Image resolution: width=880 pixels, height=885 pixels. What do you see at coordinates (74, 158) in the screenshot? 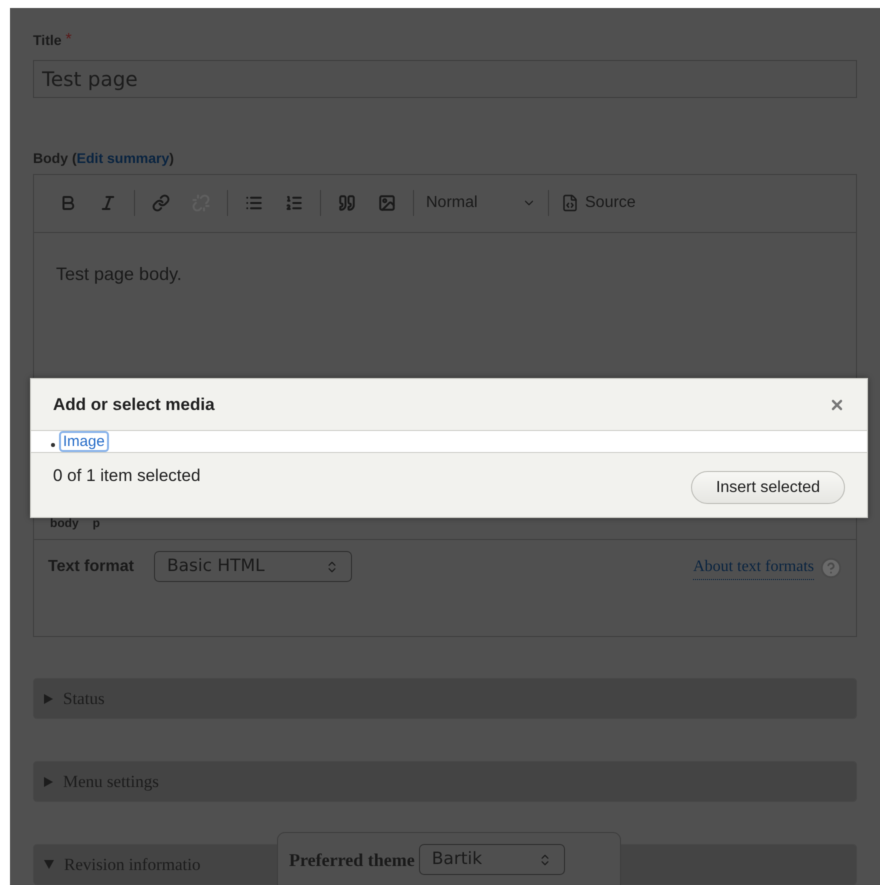
I see `punctuation: (` at bounding box center [74, 158].